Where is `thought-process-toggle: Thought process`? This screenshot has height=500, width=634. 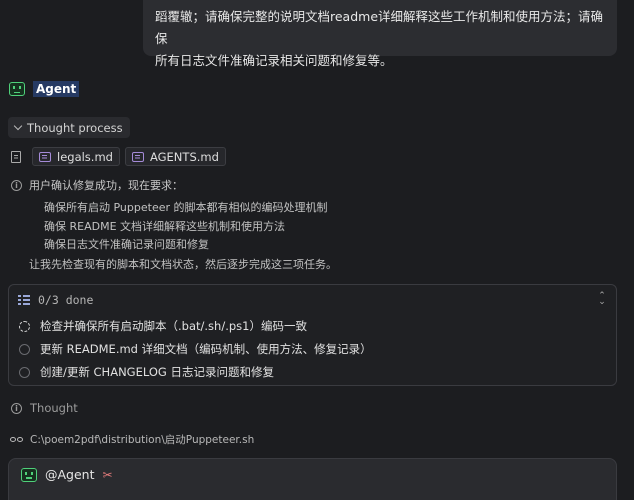
thought-process-toggle: Thought process is located at coordinates (69, 127).